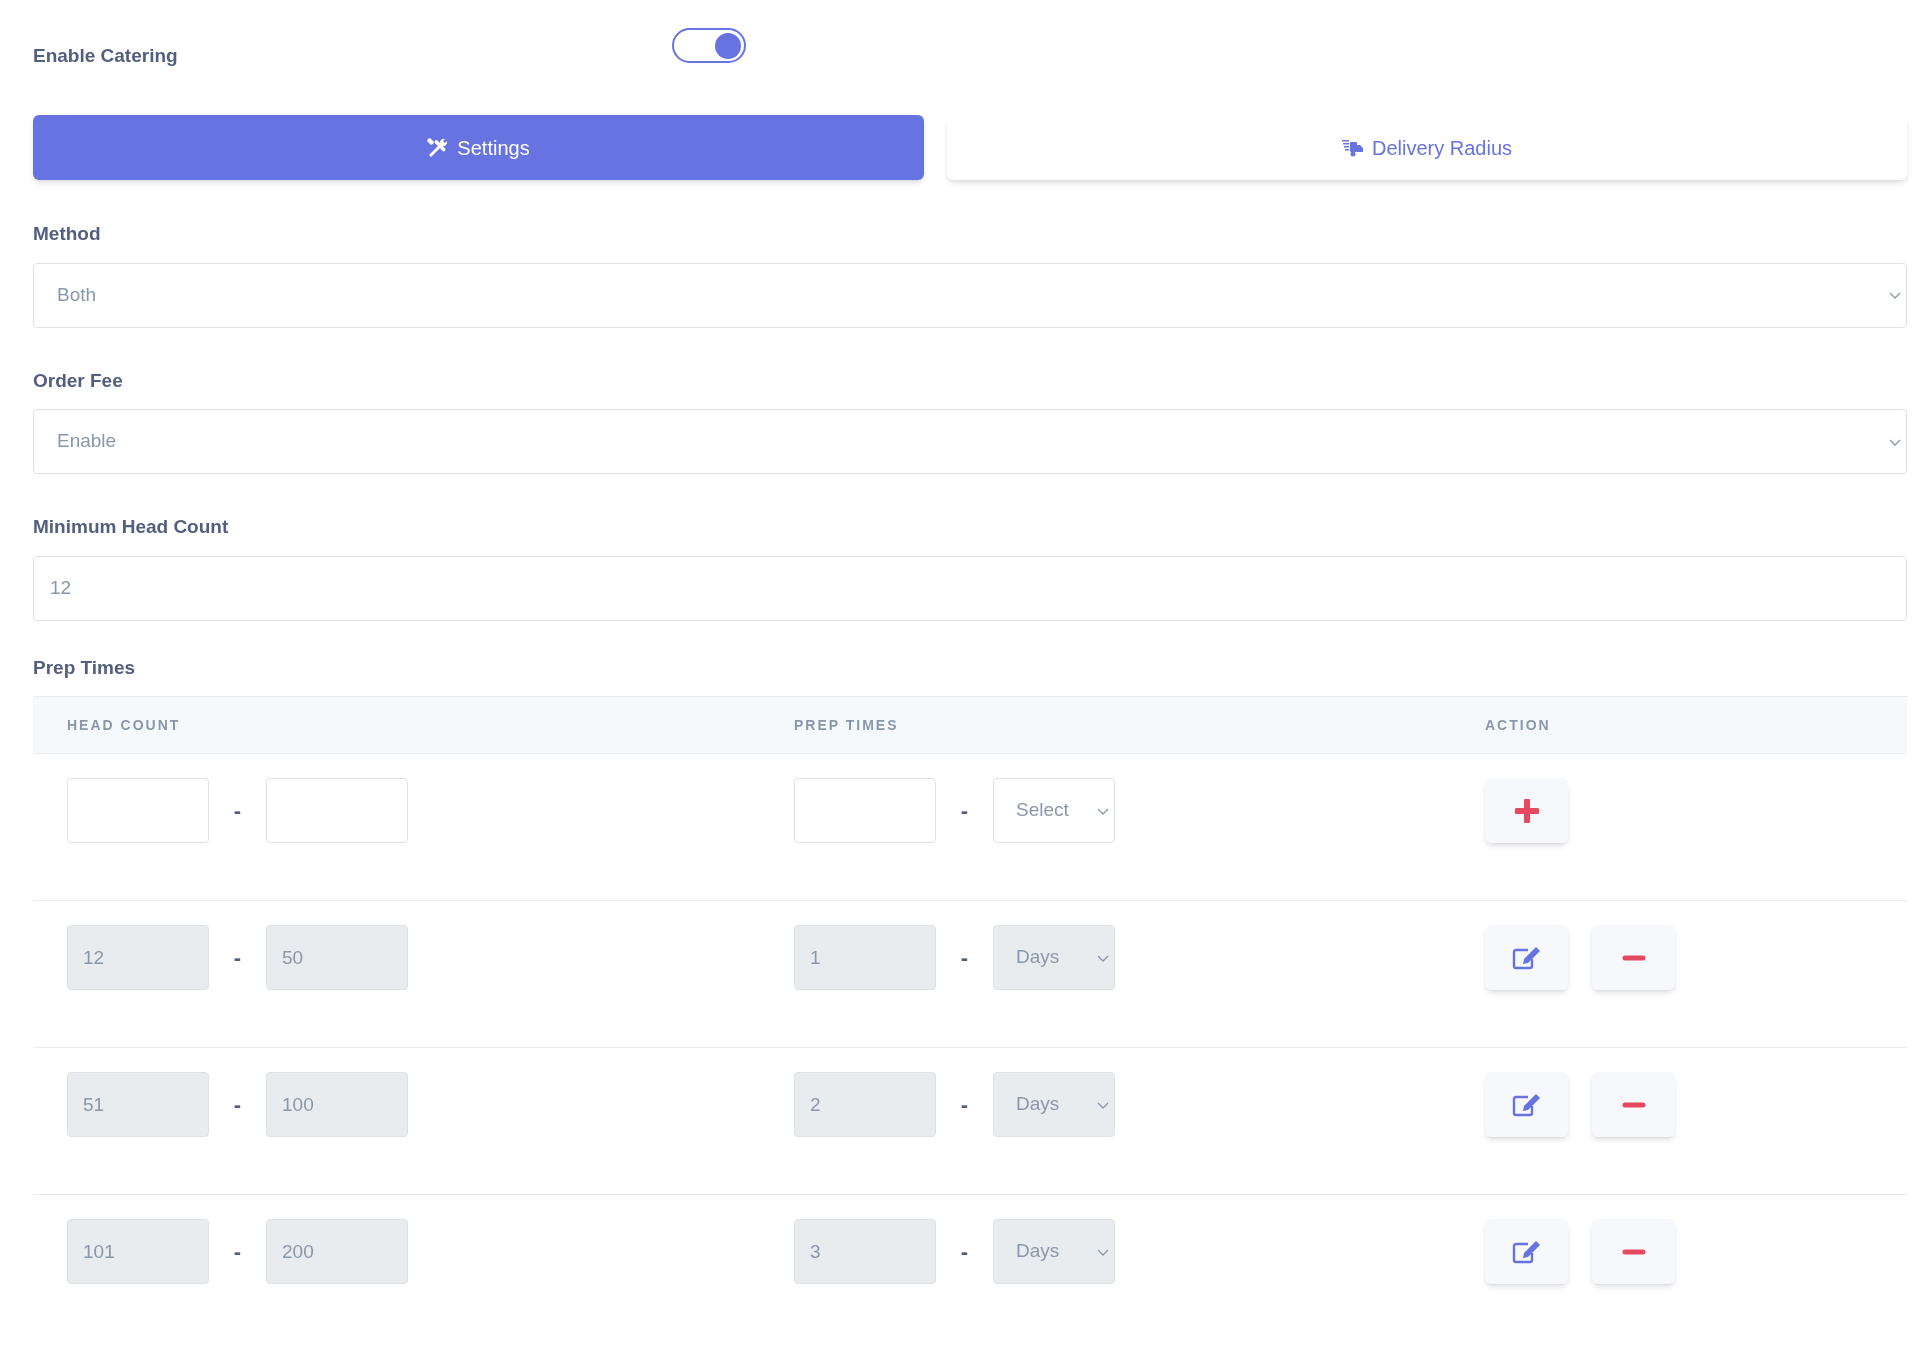  Describe the element at coordinates (131, 527) in the screenshot. I see `field-label: Minimum Head Count` at that location.